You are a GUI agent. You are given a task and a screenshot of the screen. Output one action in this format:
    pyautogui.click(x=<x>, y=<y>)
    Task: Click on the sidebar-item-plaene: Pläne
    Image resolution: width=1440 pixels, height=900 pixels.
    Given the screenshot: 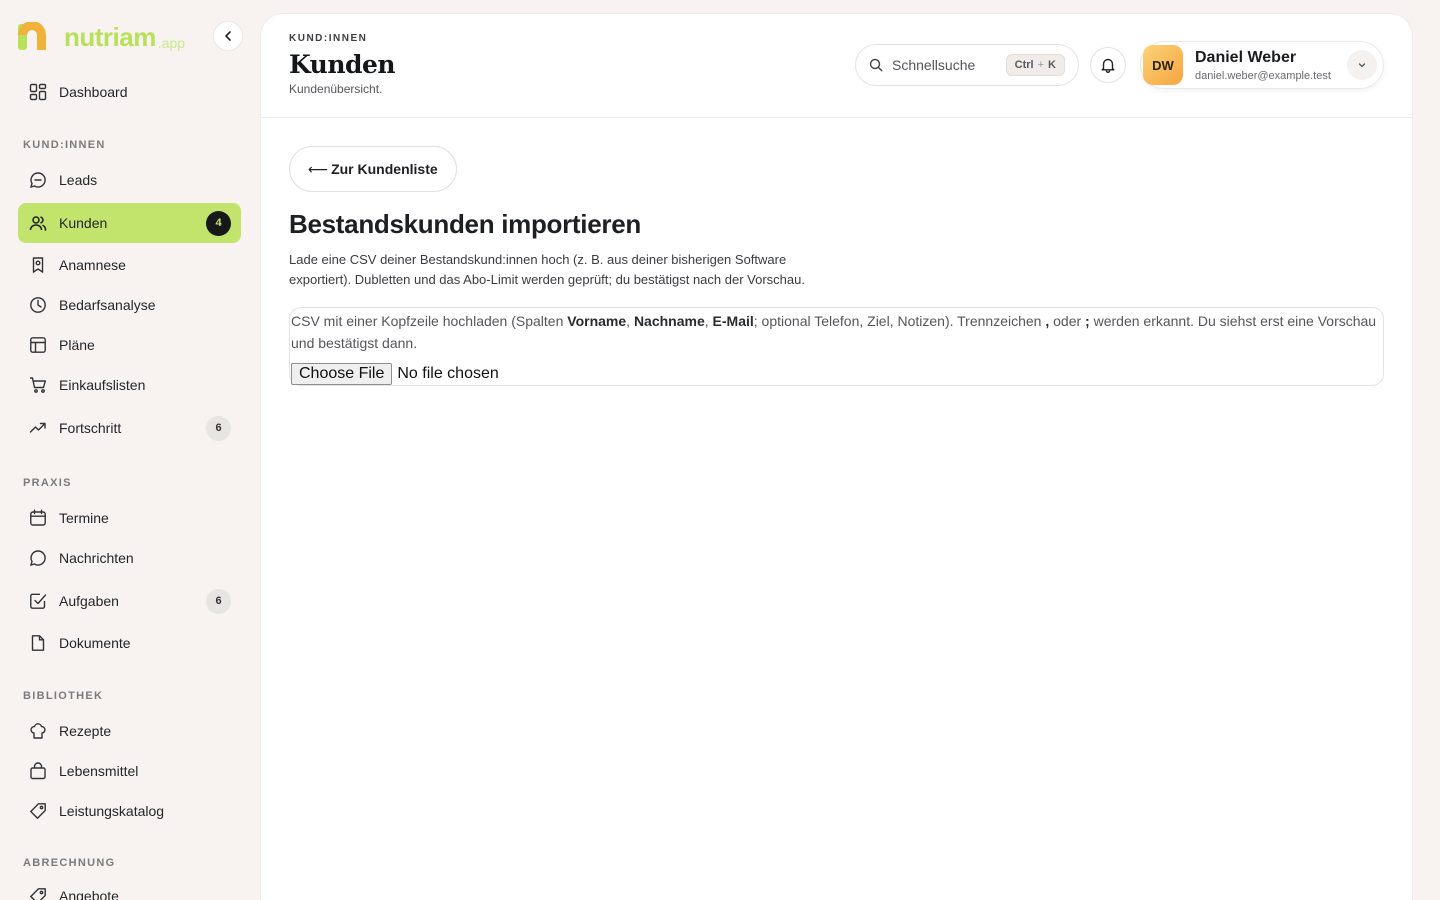 What is the action you would take?
    pyautogui.click(x=129, y=345)
    